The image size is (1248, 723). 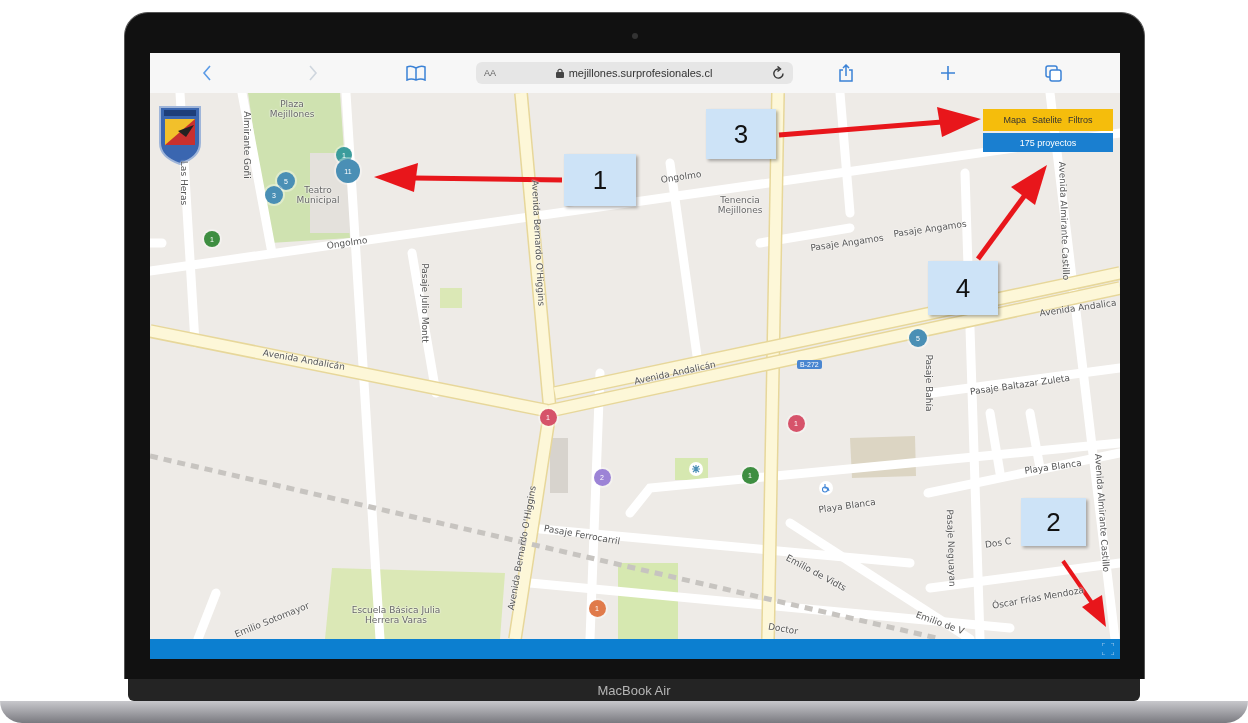 I want to click on place-label: Plaza Mejillones, so click(x=292, y=109).